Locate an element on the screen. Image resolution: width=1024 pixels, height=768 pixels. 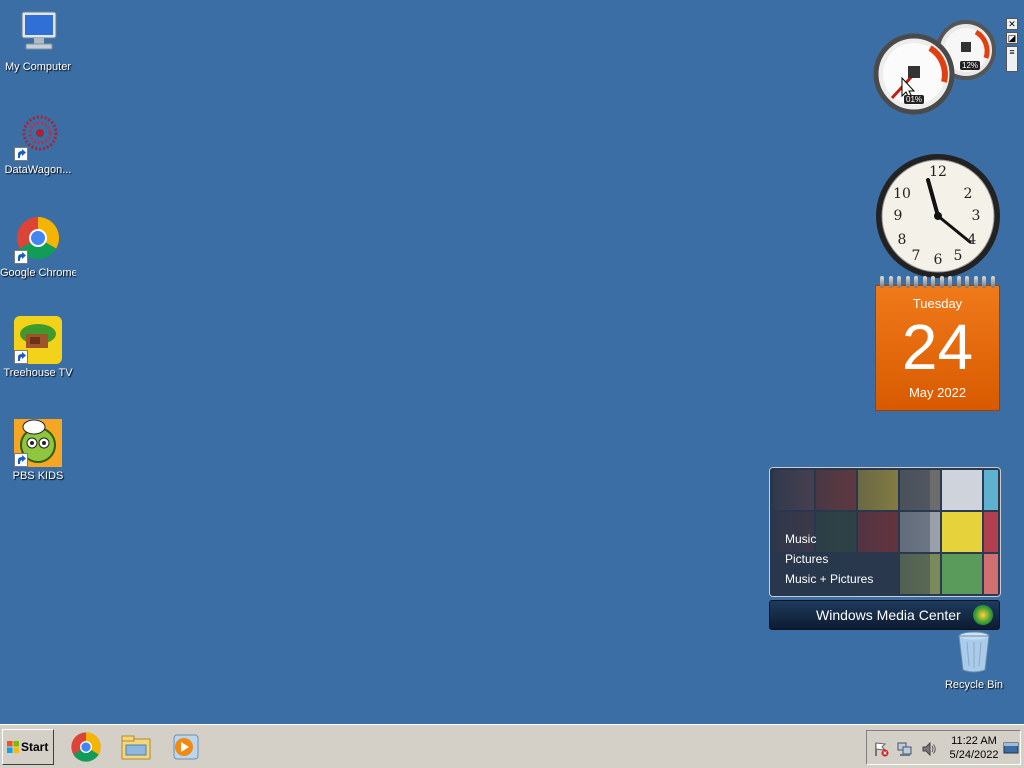
media-menu-item-pictures: Pictures is located at coordinates (829, 559).